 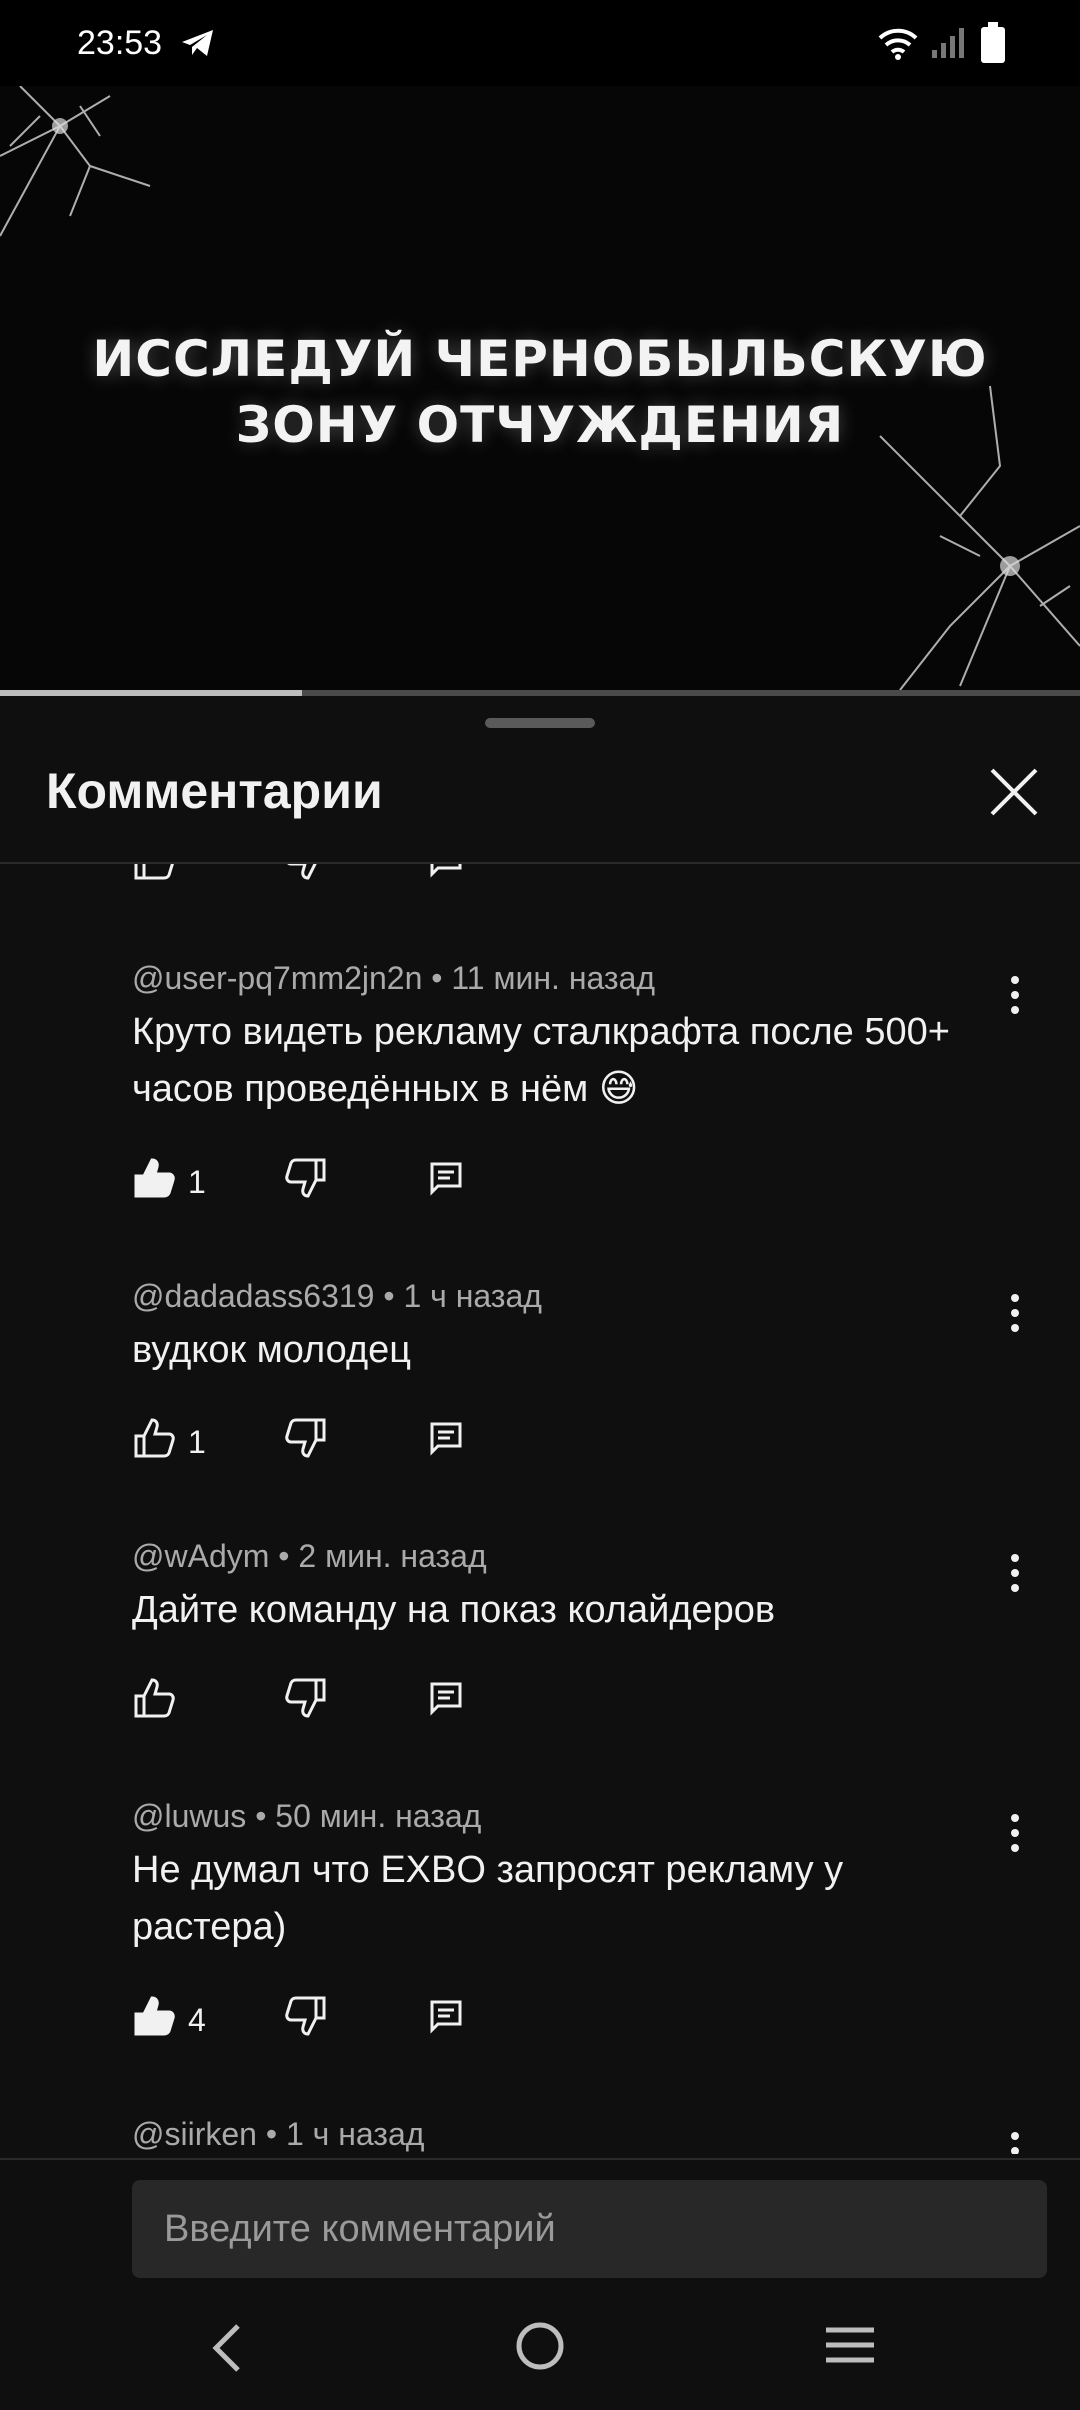 I want to click on close-icon, so click(x=1014, y=792).